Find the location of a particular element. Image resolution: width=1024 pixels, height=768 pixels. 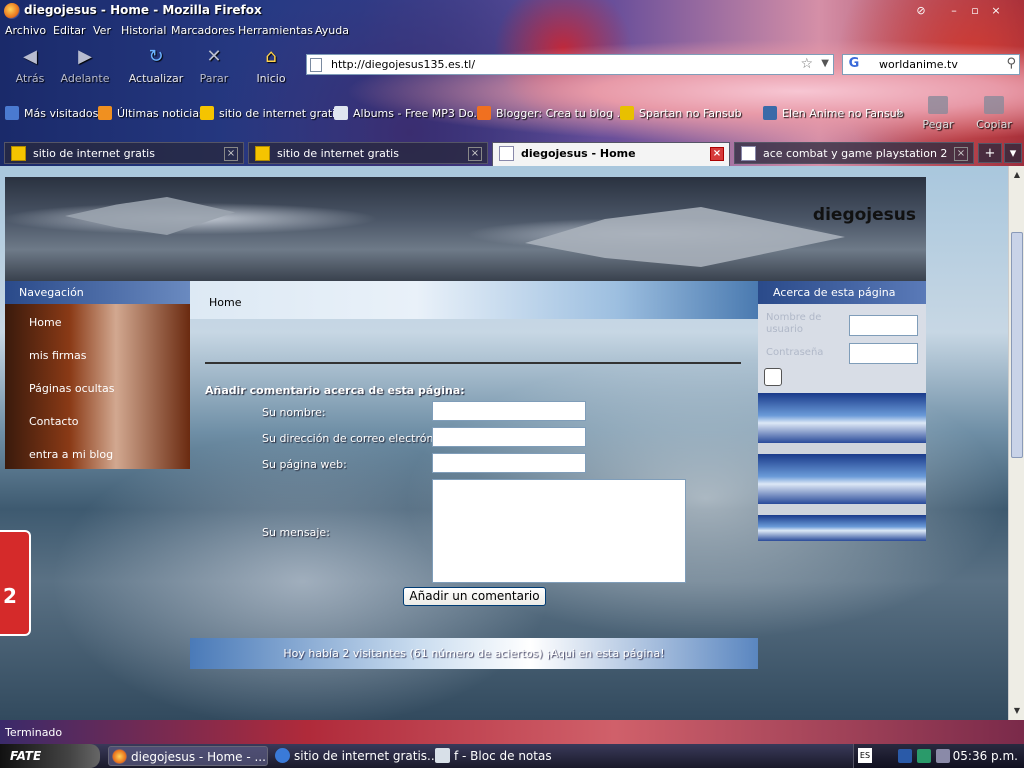

tab-list-chevron-icon: ▾ is located at coordinates (1013, 153).